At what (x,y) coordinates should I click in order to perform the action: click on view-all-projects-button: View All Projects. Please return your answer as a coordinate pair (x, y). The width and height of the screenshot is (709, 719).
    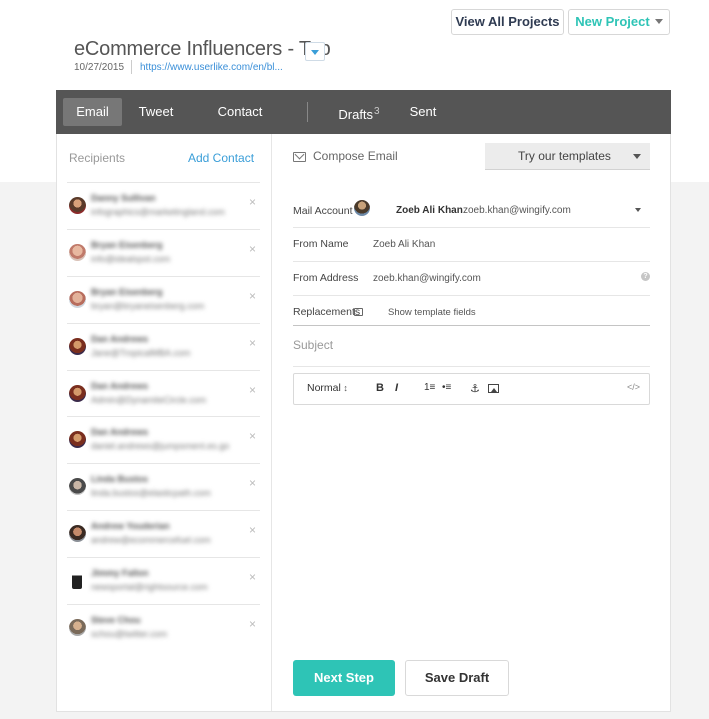
    Looking at the image, I should click on (507, 22).